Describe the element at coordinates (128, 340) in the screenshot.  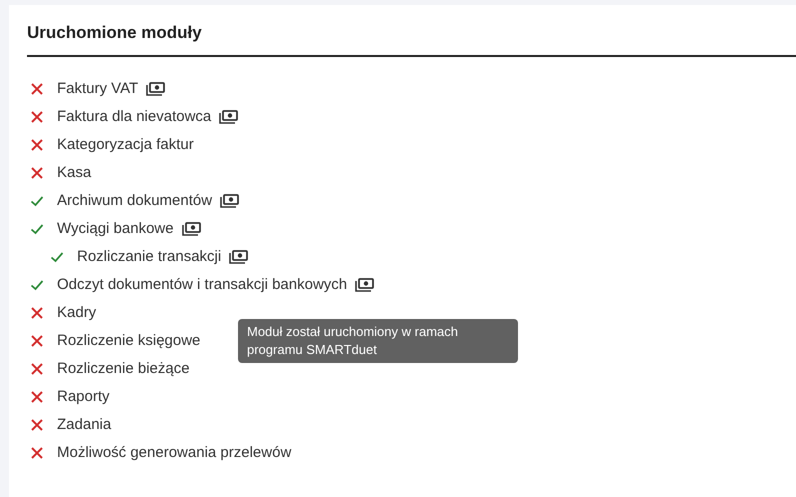
I see `module-label: Rozliczenie księgowe` at that location.